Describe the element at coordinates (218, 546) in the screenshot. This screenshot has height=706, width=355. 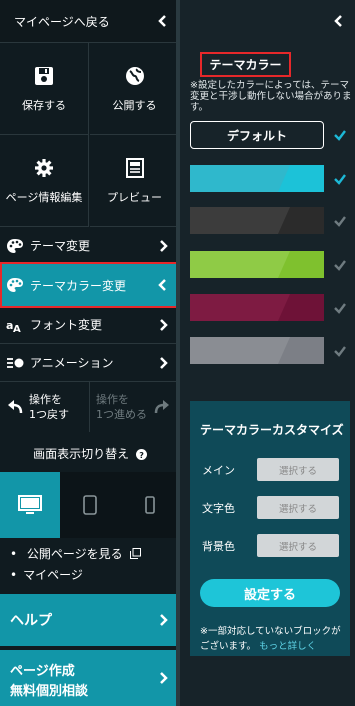
I see `background-color-label: 背景色` at that location.